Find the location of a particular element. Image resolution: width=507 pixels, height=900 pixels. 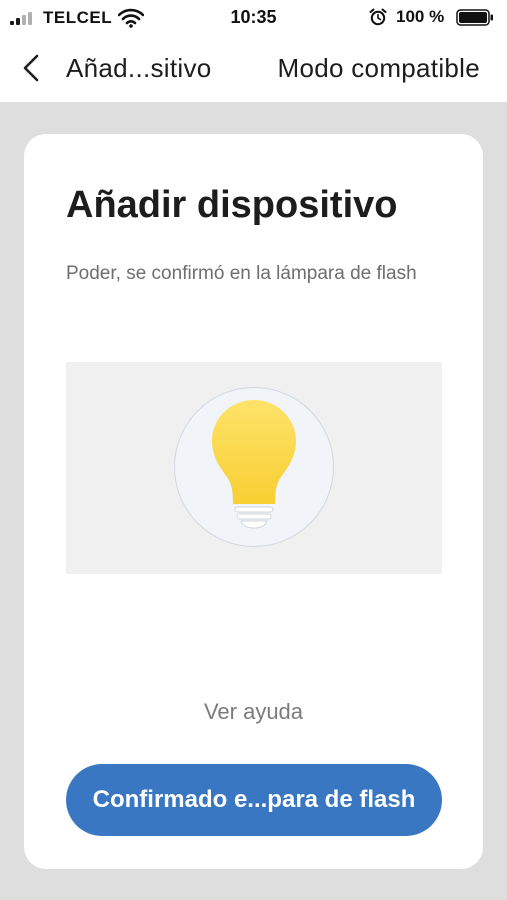

page-title: Añad...sitivo is located at coordinates (139, 68).